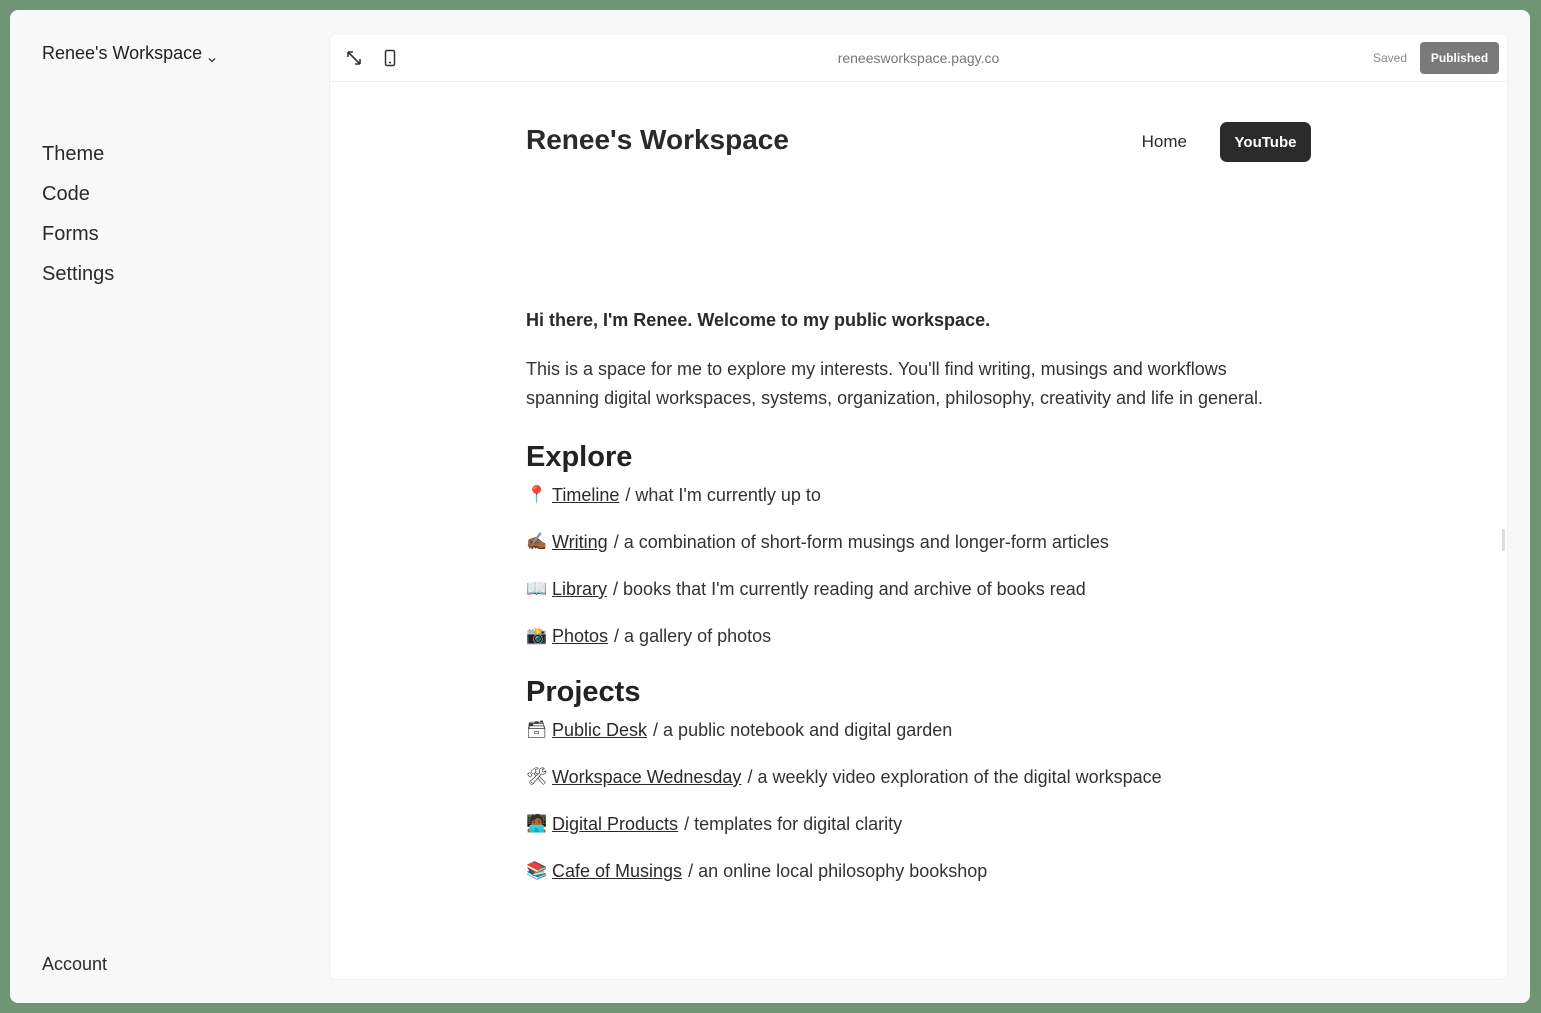 Image resolution: width=1541 pixels, height=1013 pixels. What do you see at coordinates (580, 542) in the screenshot?
I see `writing-link: Writing` at bounding box center [580, 542].